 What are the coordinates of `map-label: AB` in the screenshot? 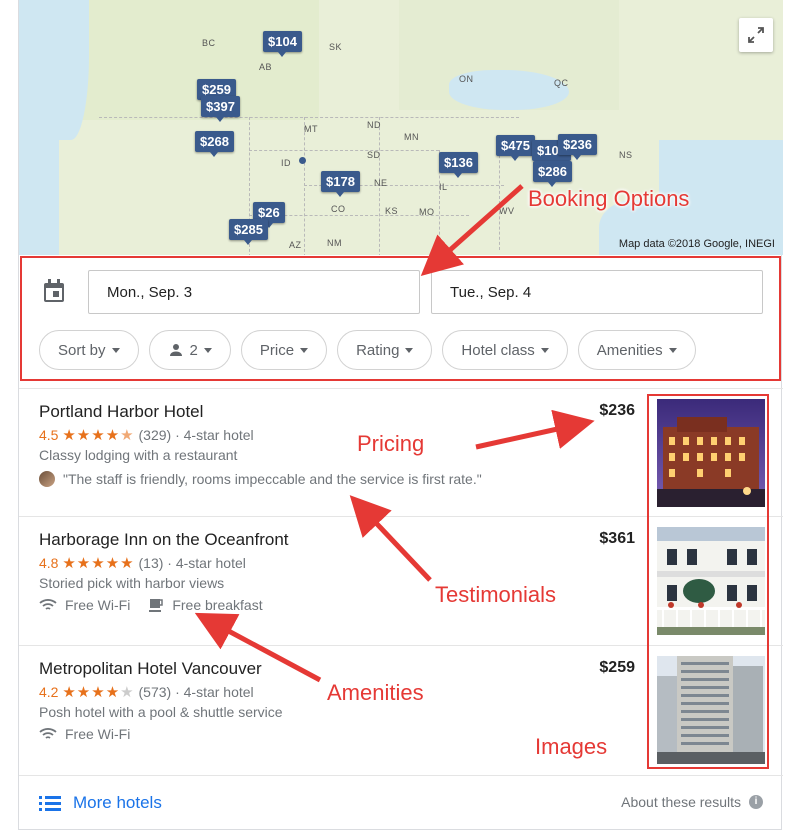 It's located at (266, 67).